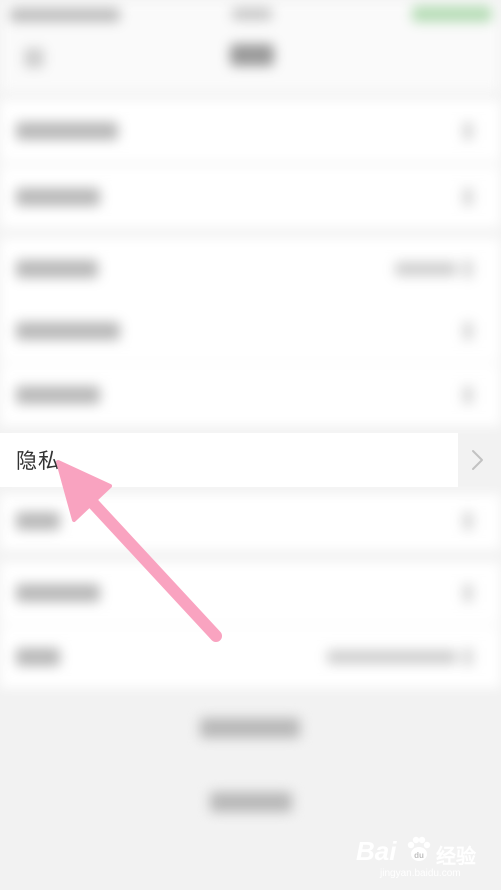  I want to click on settings-row-3-value, so click(426, 269).